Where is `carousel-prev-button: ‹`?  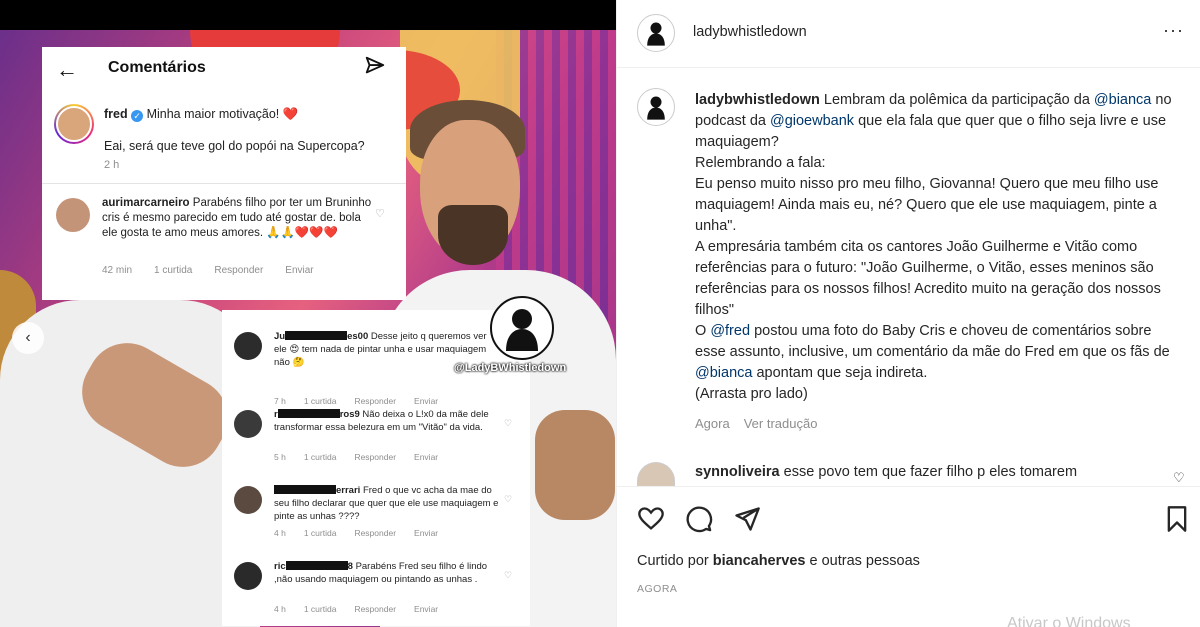
carousel-prev-button: ‹ is located at coordinates (28, 338).